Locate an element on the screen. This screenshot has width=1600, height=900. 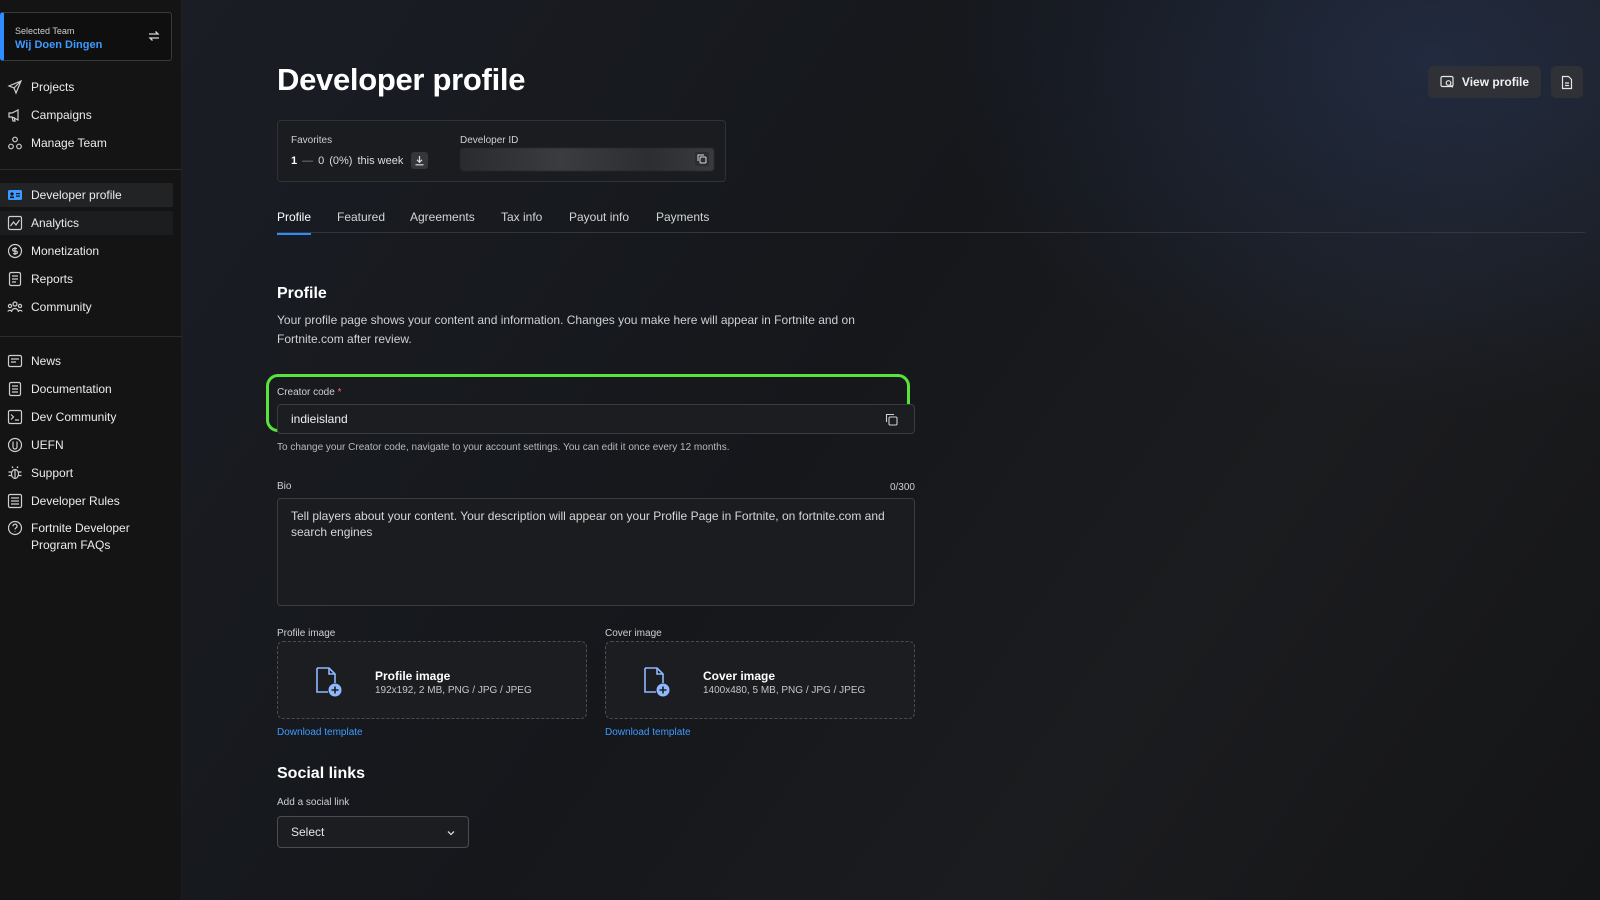
sidebar-item-developer-profile: Developer profile is located at coordinates (86, 195).